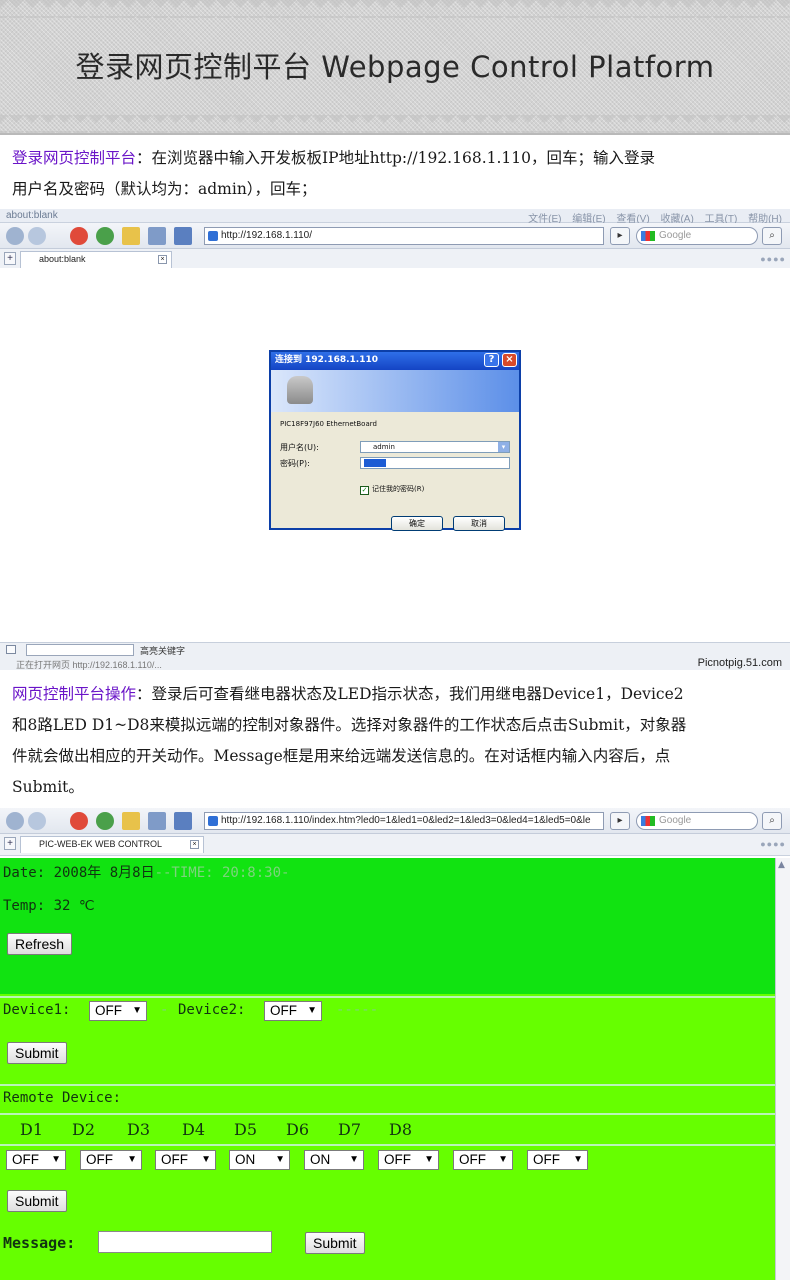  Describe the element at coordinates (108, 1010) in the screenshot. I see `device1-value: OFF` at that location.